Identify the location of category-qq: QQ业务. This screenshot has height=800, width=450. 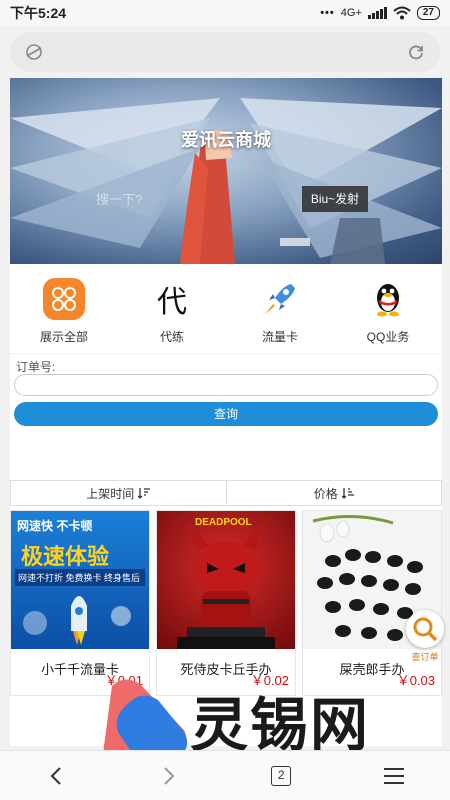
(388, 308).